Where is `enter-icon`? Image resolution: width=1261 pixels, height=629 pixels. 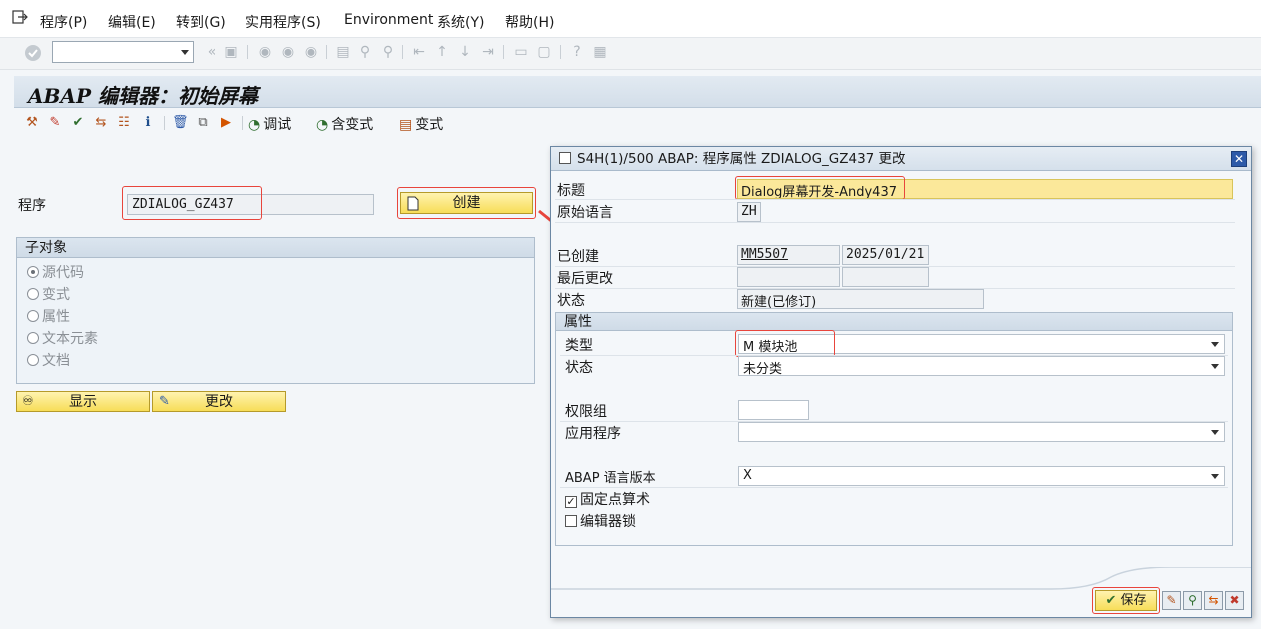 enter-icon is located at coordinates (33, 53).